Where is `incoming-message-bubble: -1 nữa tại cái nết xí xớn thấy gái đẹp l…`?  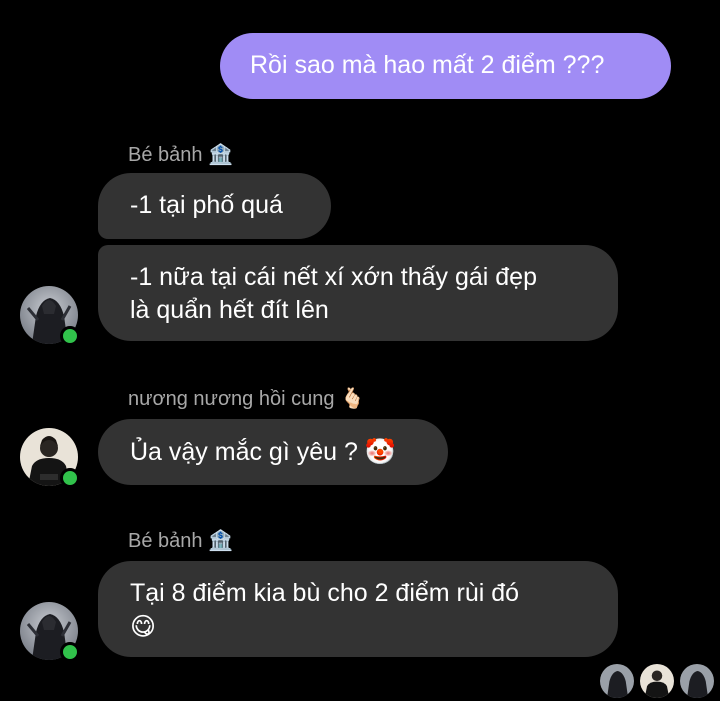
incoming-message-bubble: -1 nữa tại cái nết xí xớn thấy gái đẹp l… is located at coordinates (358, 293).